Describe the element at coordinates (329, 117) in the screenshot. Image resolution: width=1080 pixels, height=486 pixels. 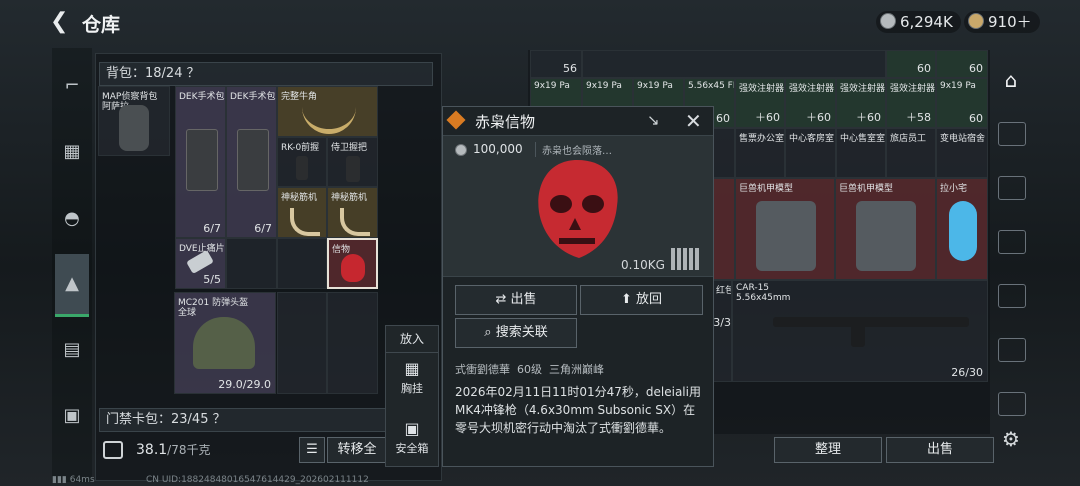
I see `horn-icon` at that location.